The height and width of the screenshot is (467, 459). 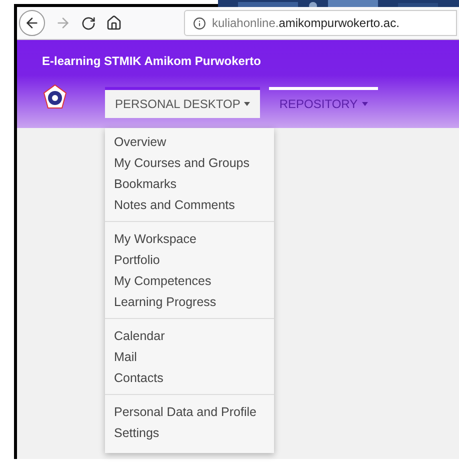 I want to click on home-icon, so click(x=114, y=23).